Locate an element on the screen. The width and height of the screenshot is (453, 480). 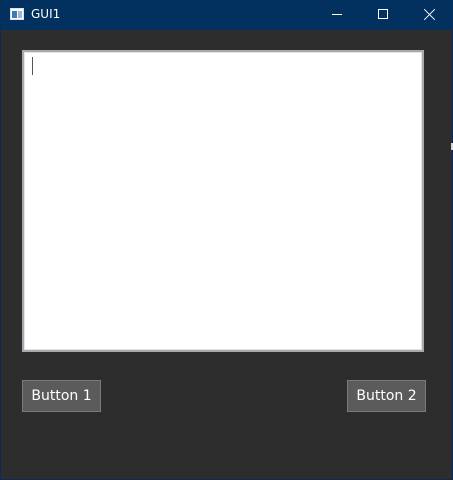
minimize-button is located at coordinates (337, 15).